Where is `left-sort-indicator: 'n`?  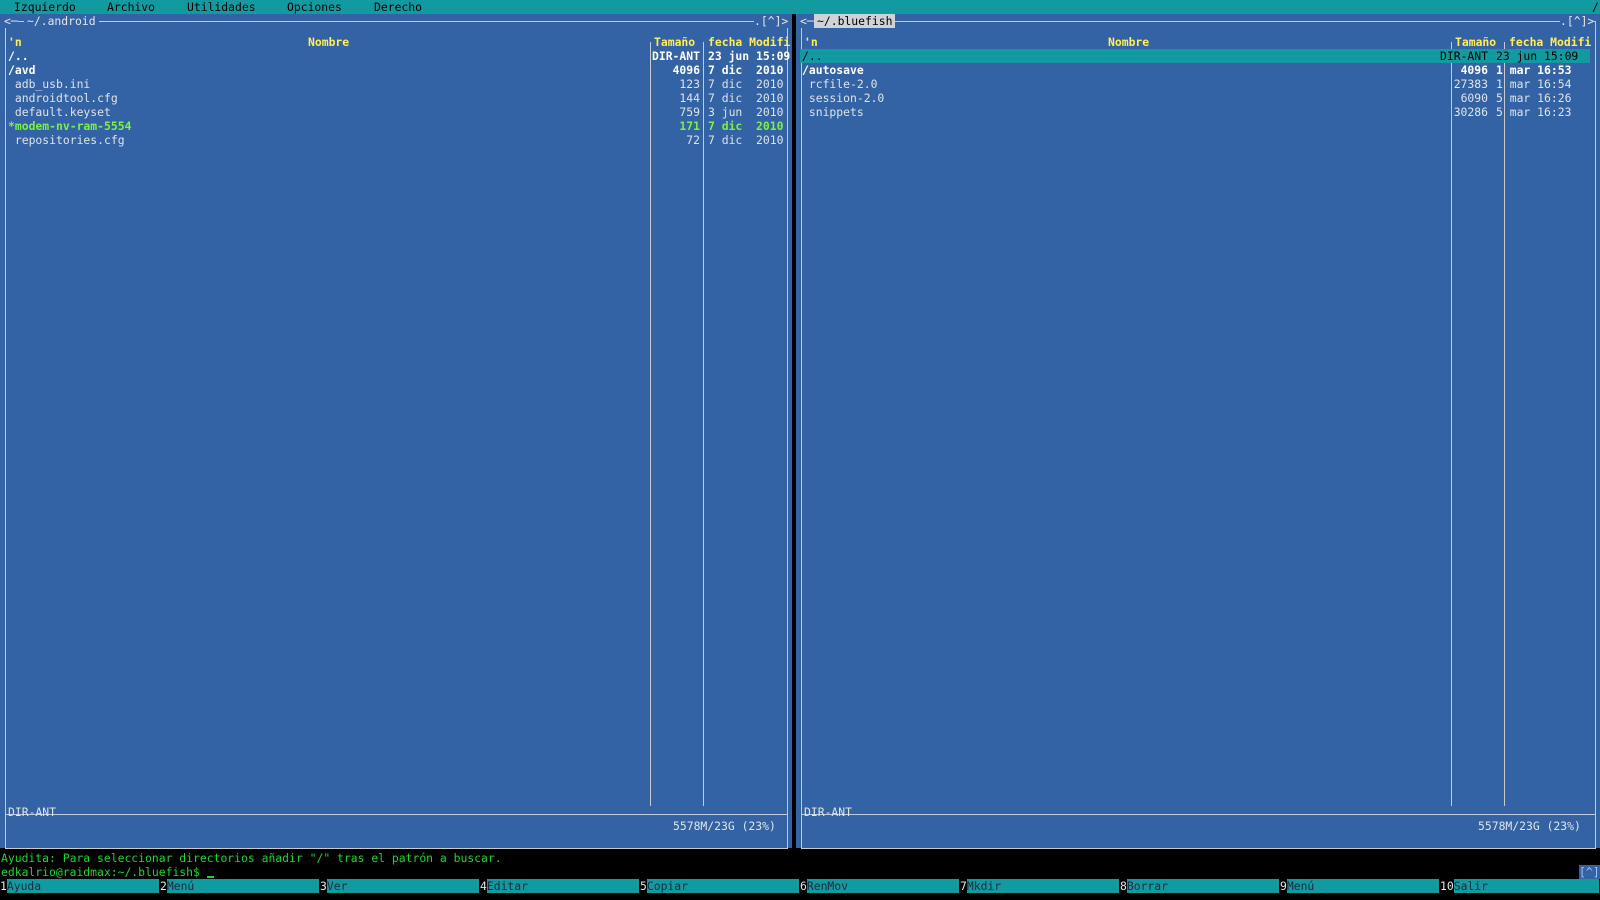
left-sort-indicator: 'n is located at coordinates (15, 42).